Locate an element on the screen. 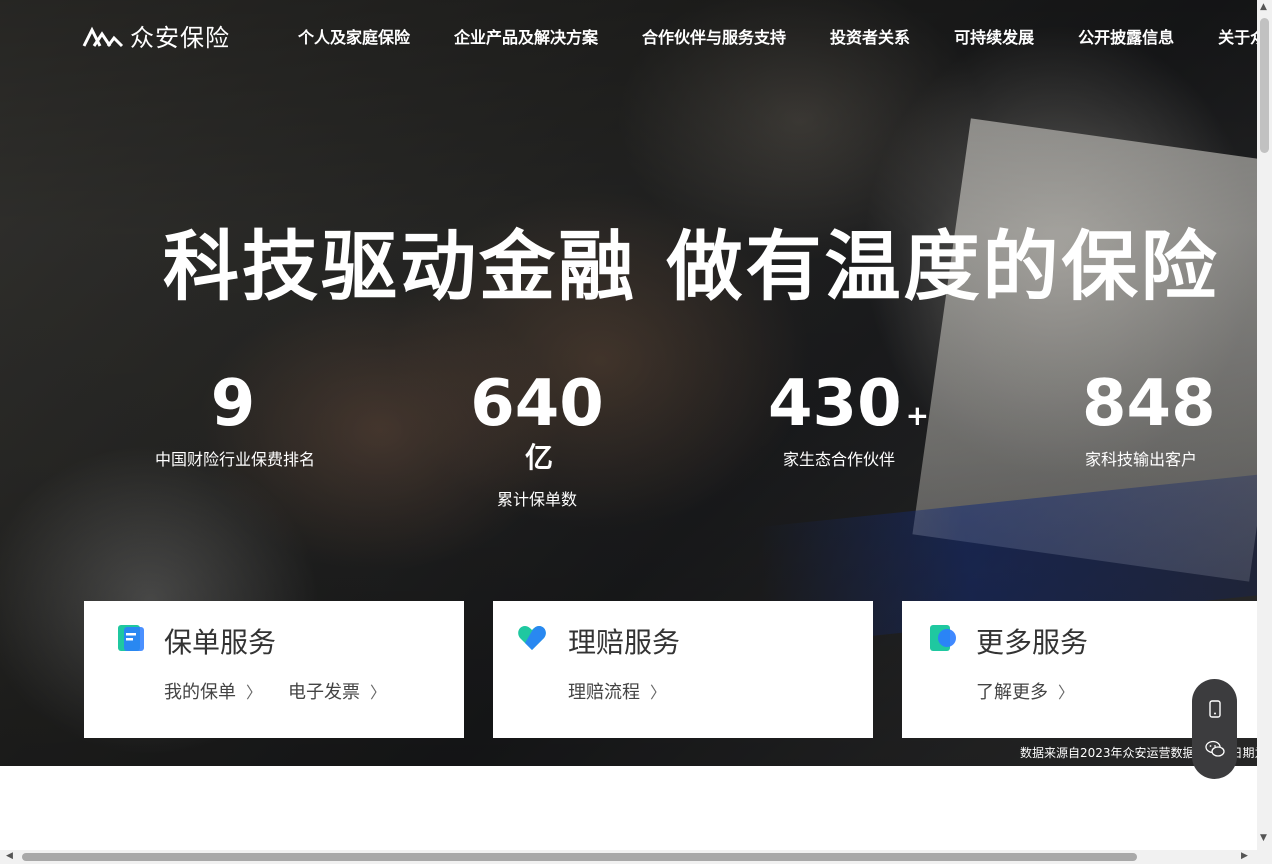  horizontal-scrollbar: ◀ ▶ is located at coordinates (636, 857).